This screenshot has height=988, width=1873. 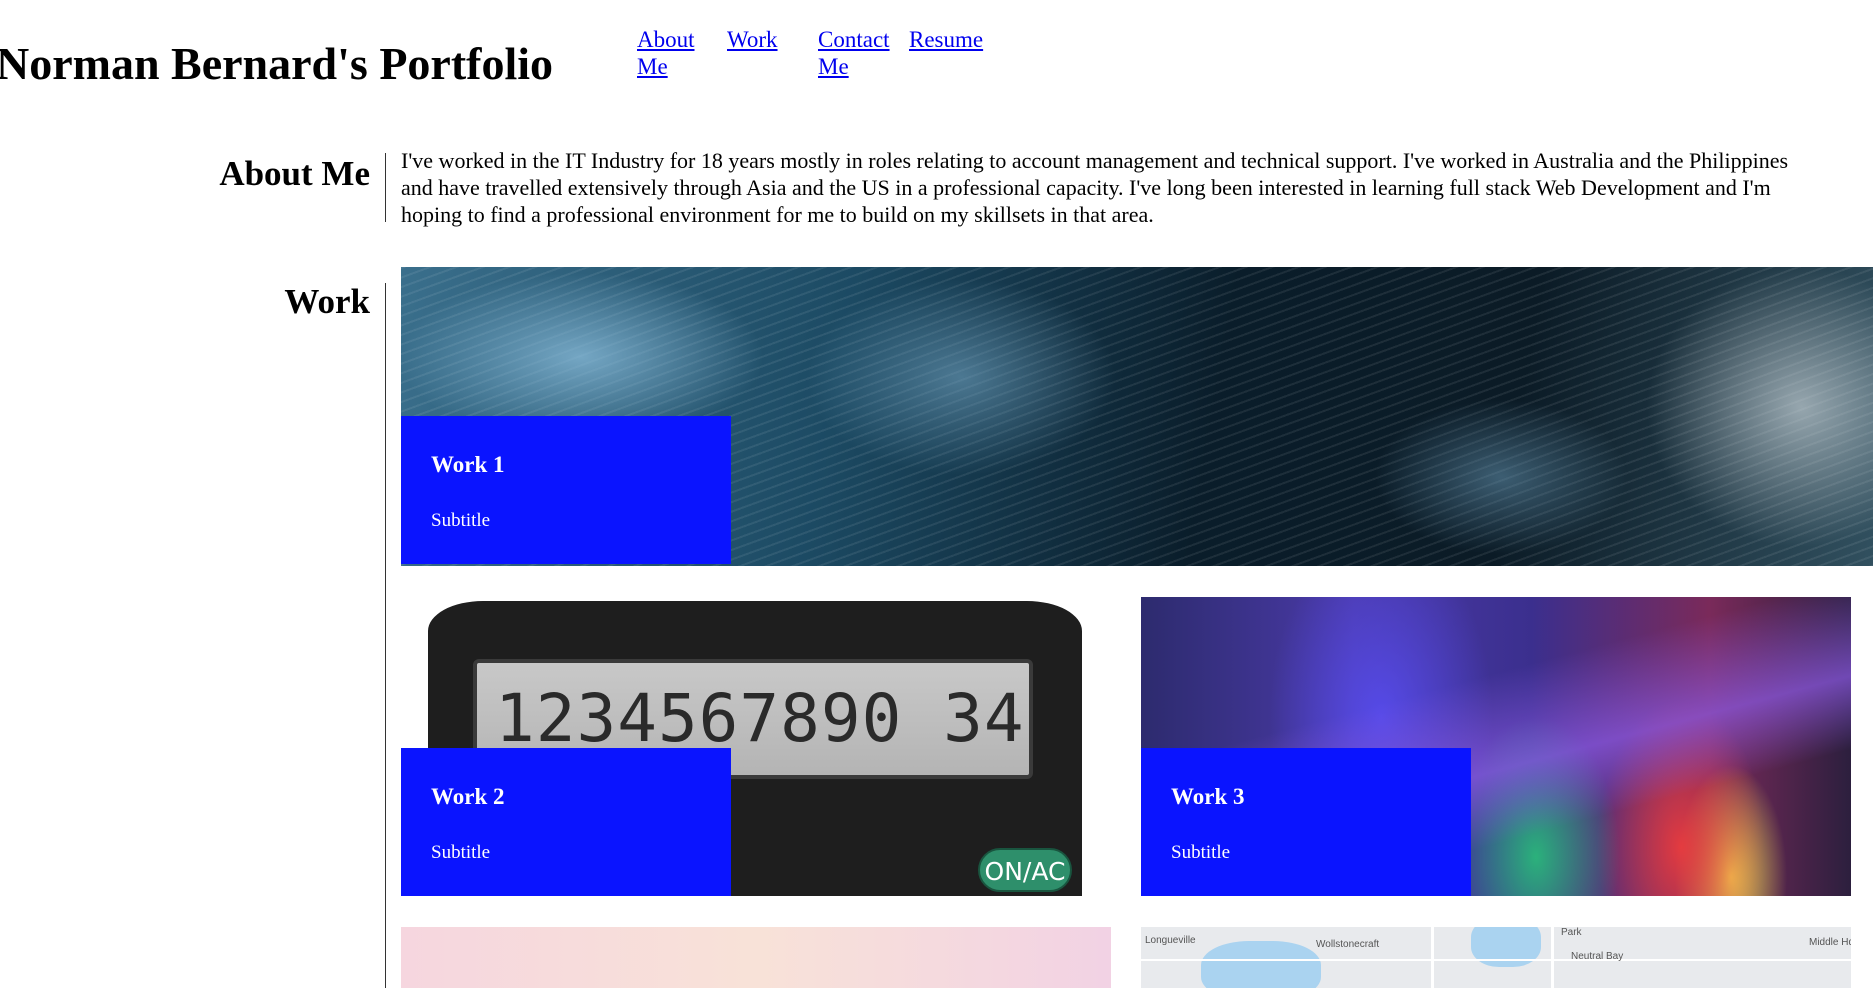 What do you see at coordinates (1348, 944) in the screenshot?
I see `map-label: Wollstonecraft` at bounding box center [1348, 944].